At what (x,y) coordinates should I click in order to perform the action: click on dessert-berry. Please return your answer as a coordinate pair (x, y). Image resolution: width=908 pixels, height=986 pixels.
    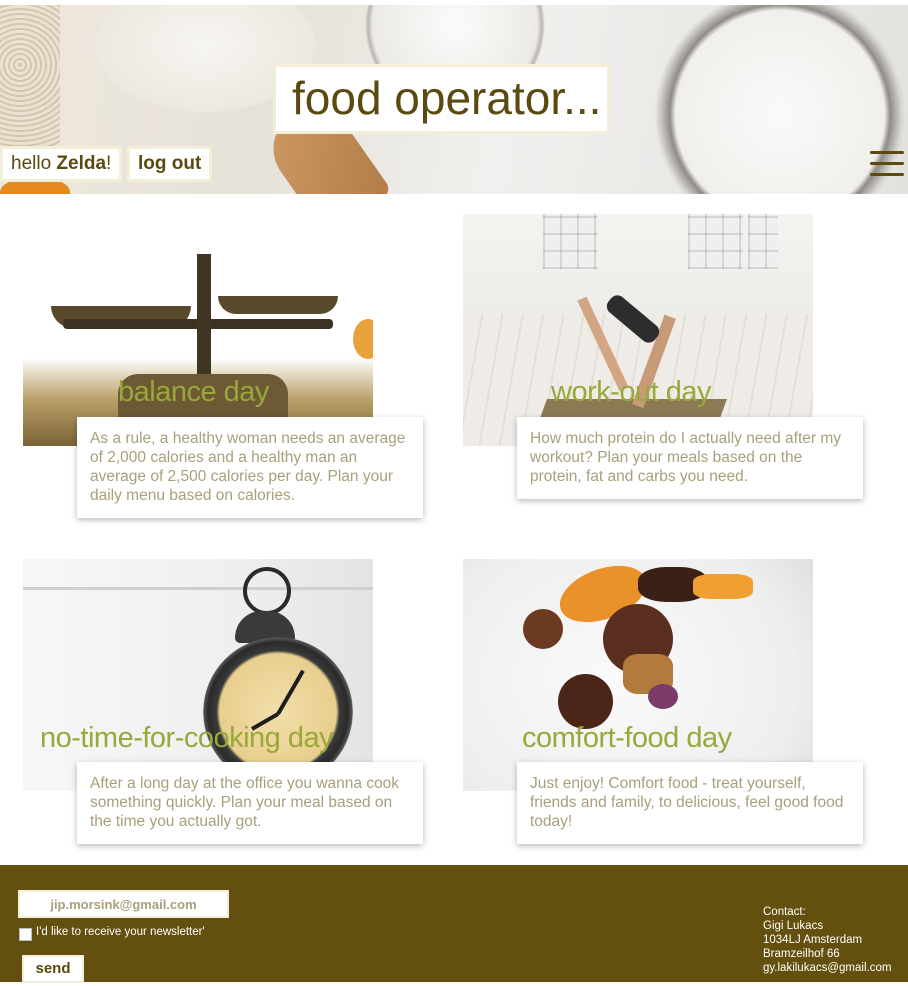
    Looking at the image, I should click on (663, 696).